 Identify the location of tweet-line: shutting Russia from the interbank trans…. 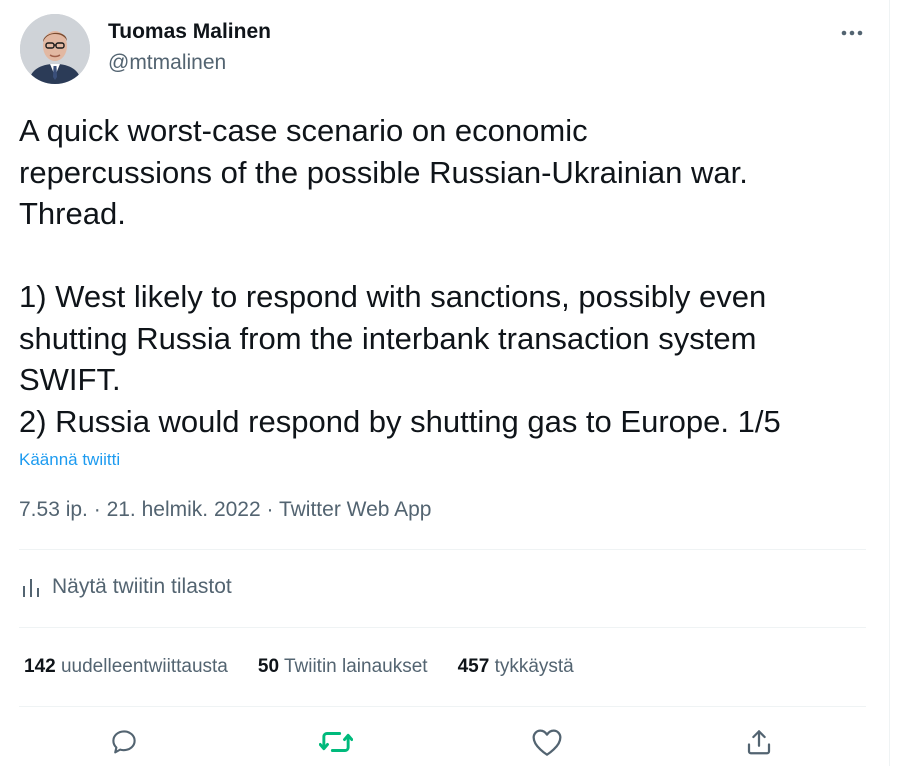
(388, 338).